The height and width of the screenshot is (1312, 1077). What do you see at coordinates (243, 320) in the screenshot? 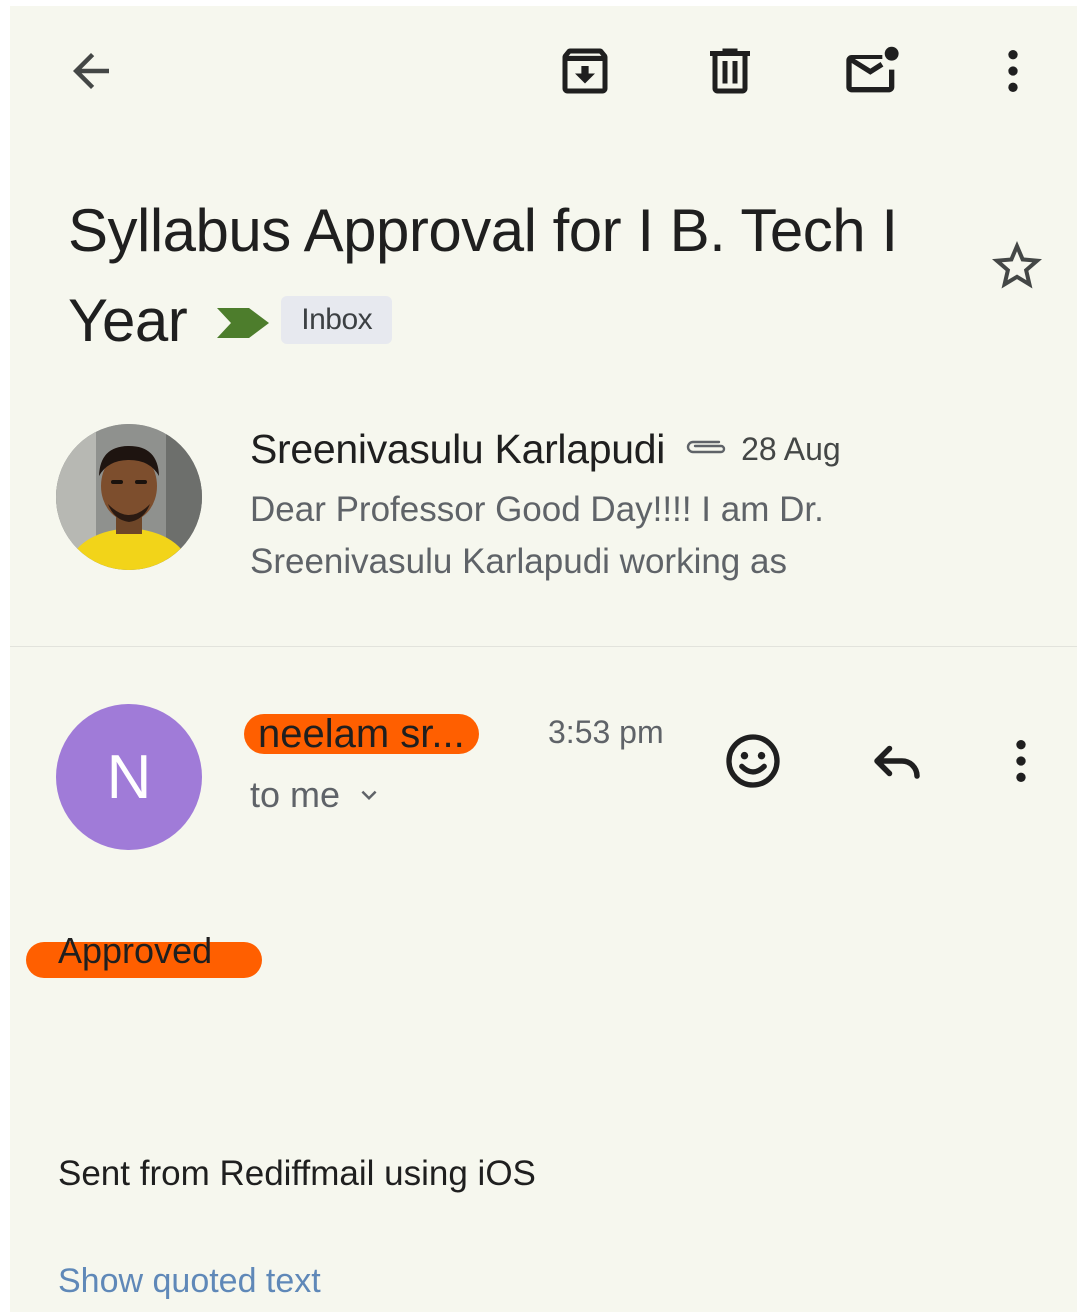
I see `important-marker-icon` at bounding box center [243, 320].